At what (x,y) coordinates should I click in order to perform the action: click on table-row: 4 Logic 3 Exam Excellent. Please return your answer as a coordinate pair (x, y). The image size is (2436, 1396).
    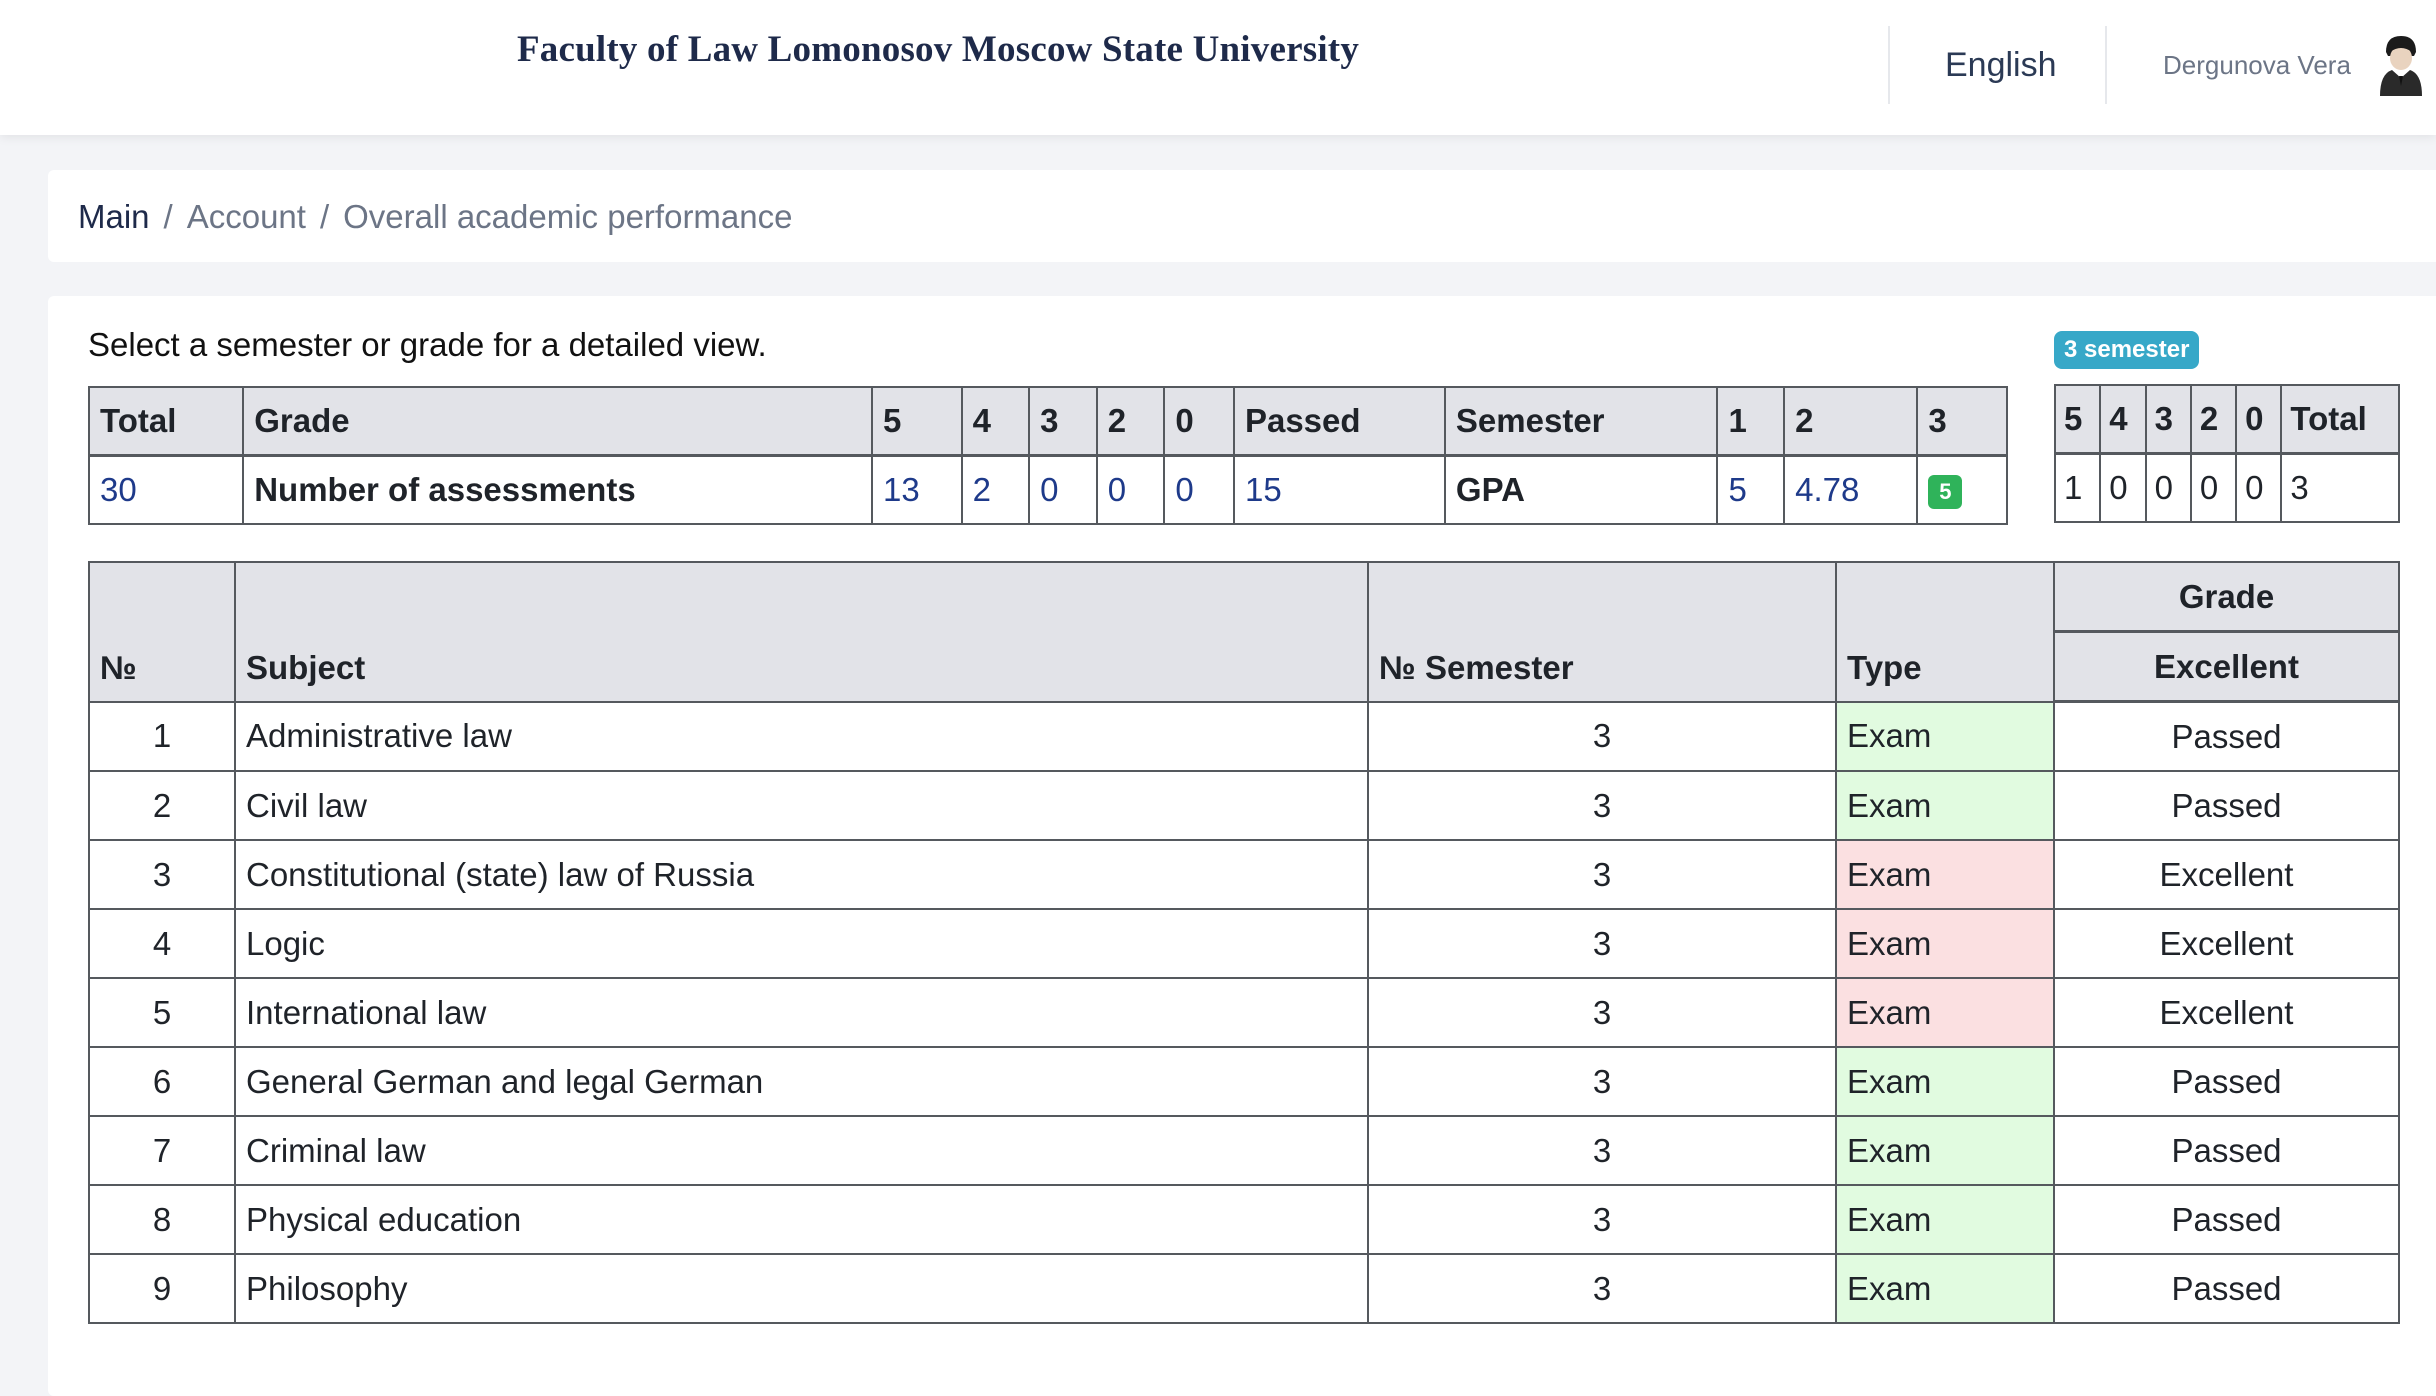
    Looking at the image, I should click on (1244, 943).